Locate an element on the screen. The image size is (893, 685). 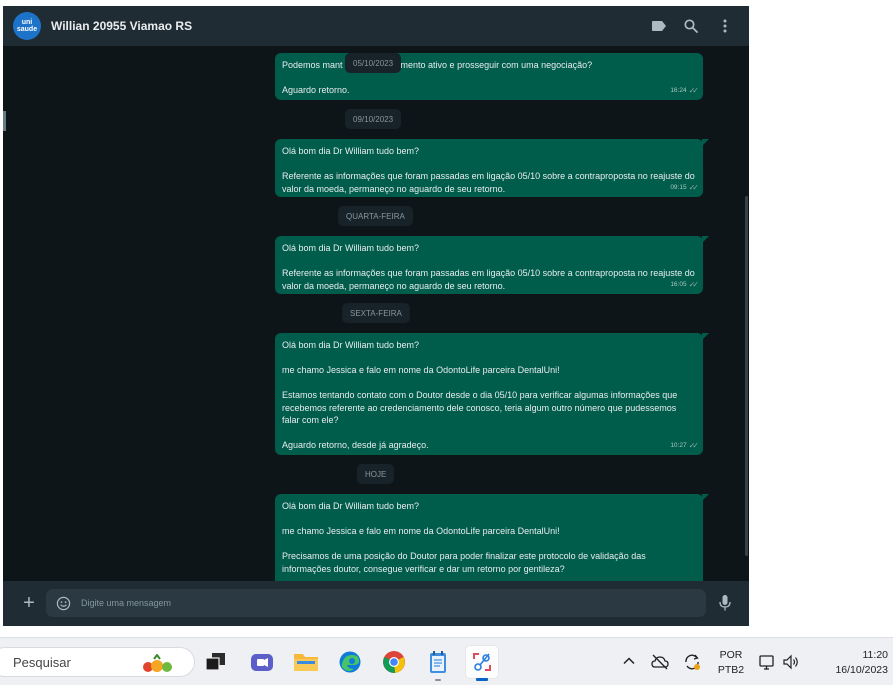
clock-time: 11:20 is located at coordinates (875, 655).